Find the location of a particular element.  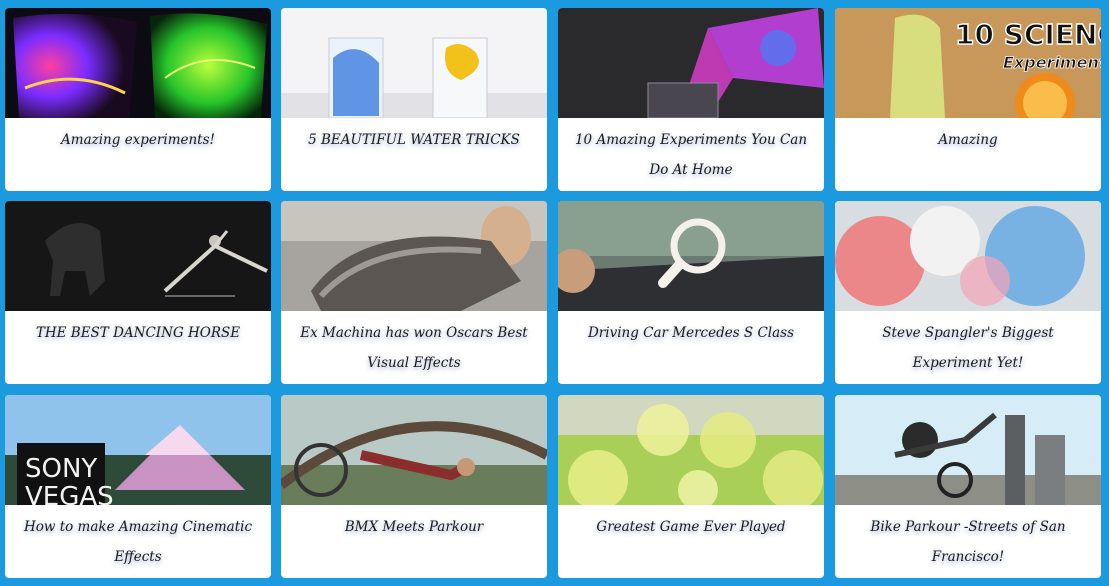

bike-parkour-thumbnail is located at coordinates (968, 450).